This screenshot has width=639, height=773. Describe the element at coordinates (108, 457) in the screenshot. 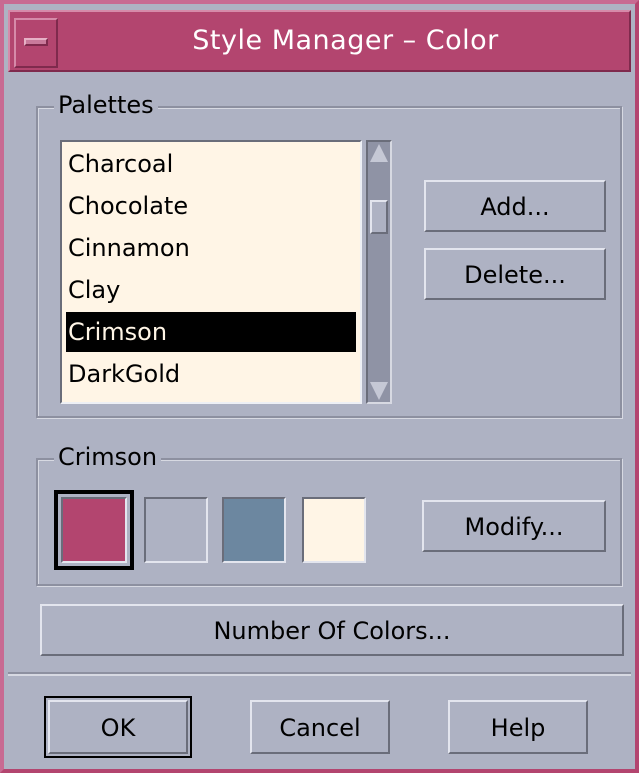

I see `palette-colors-label: Crimson` at that location.